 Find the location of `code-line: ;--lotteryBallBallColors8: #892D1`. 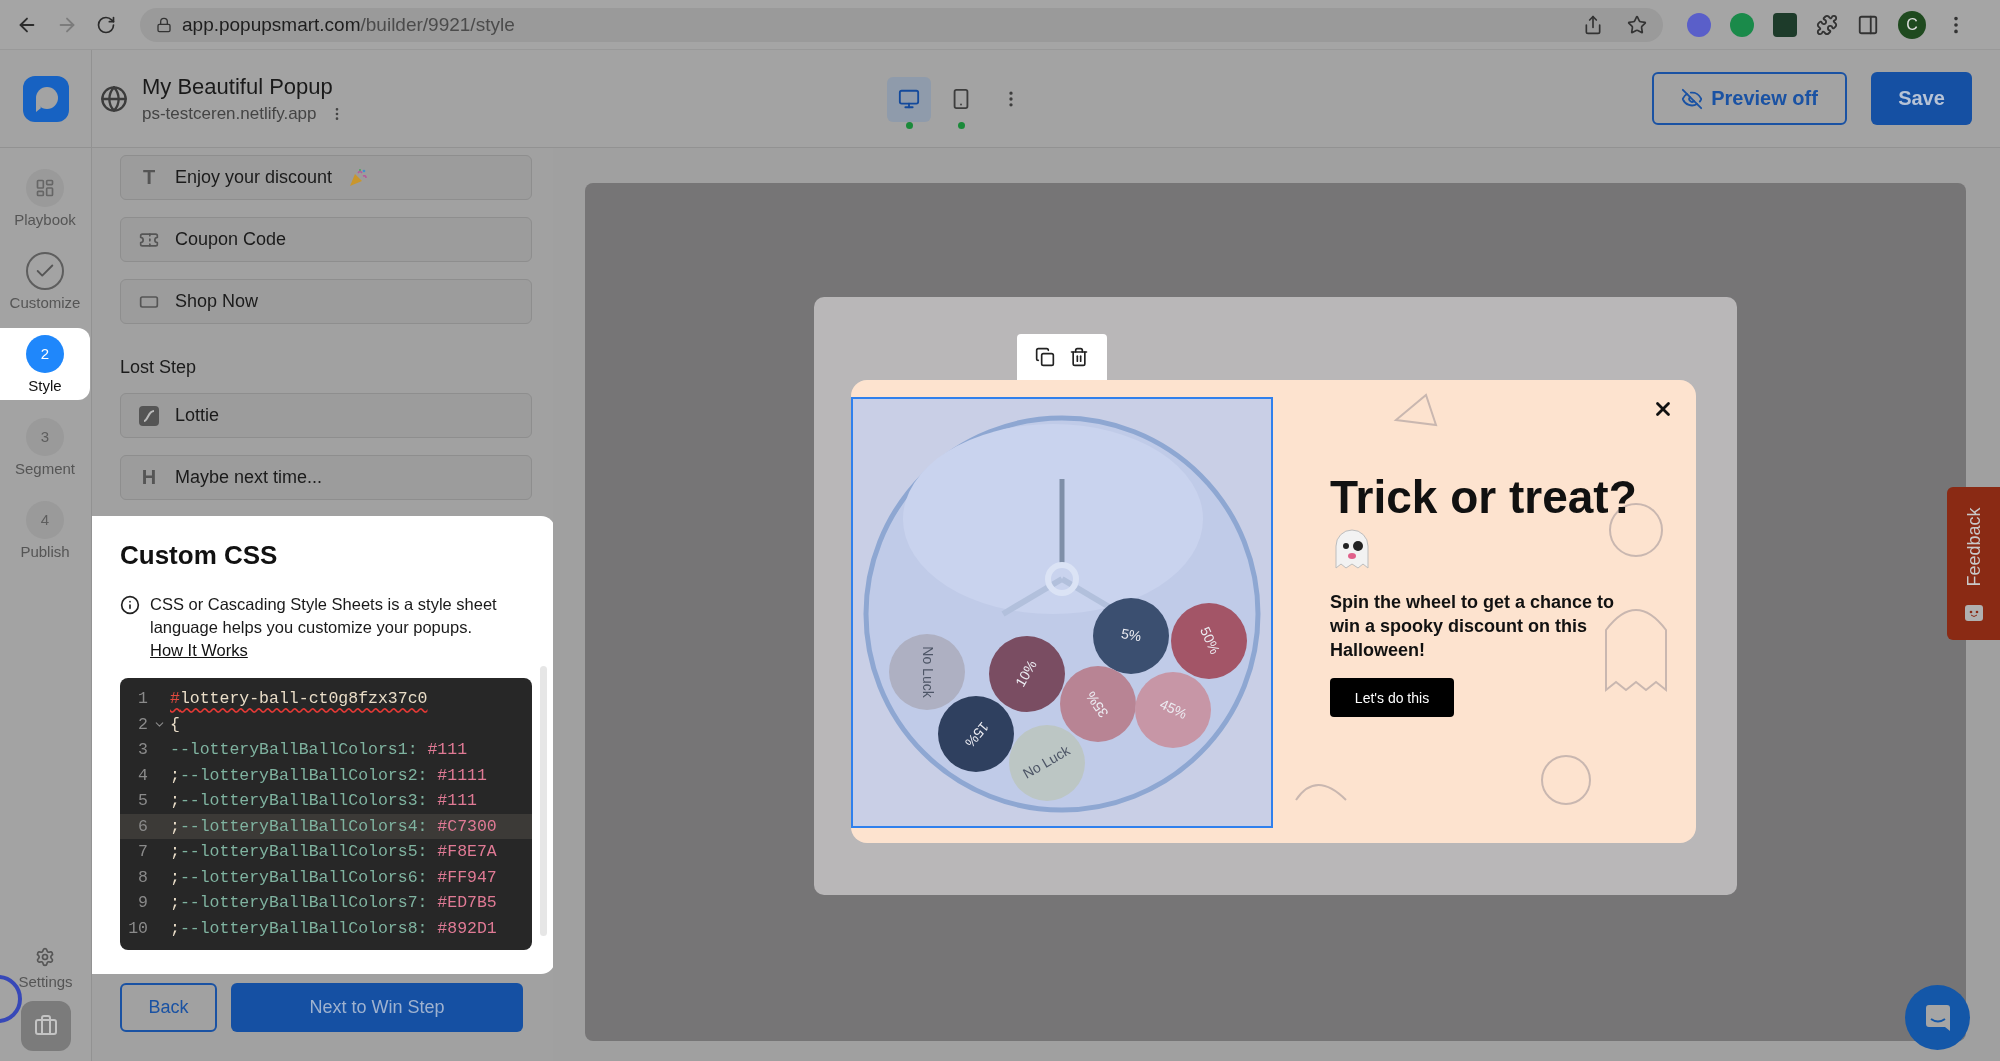

code-line: ;--lotteryBallBallColors8: #892D1 is located at coordinates (333, 928).